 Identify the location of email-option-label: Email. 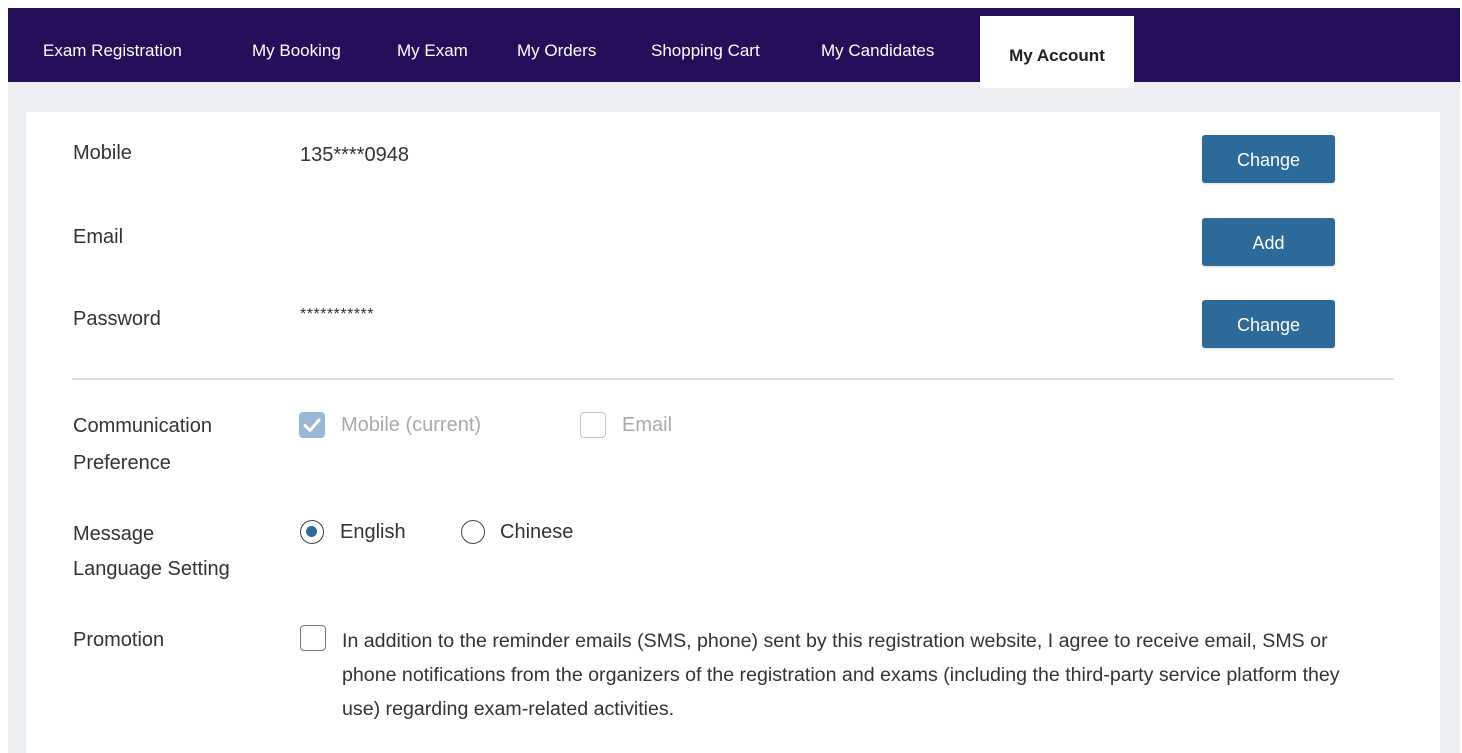
(647, 425).